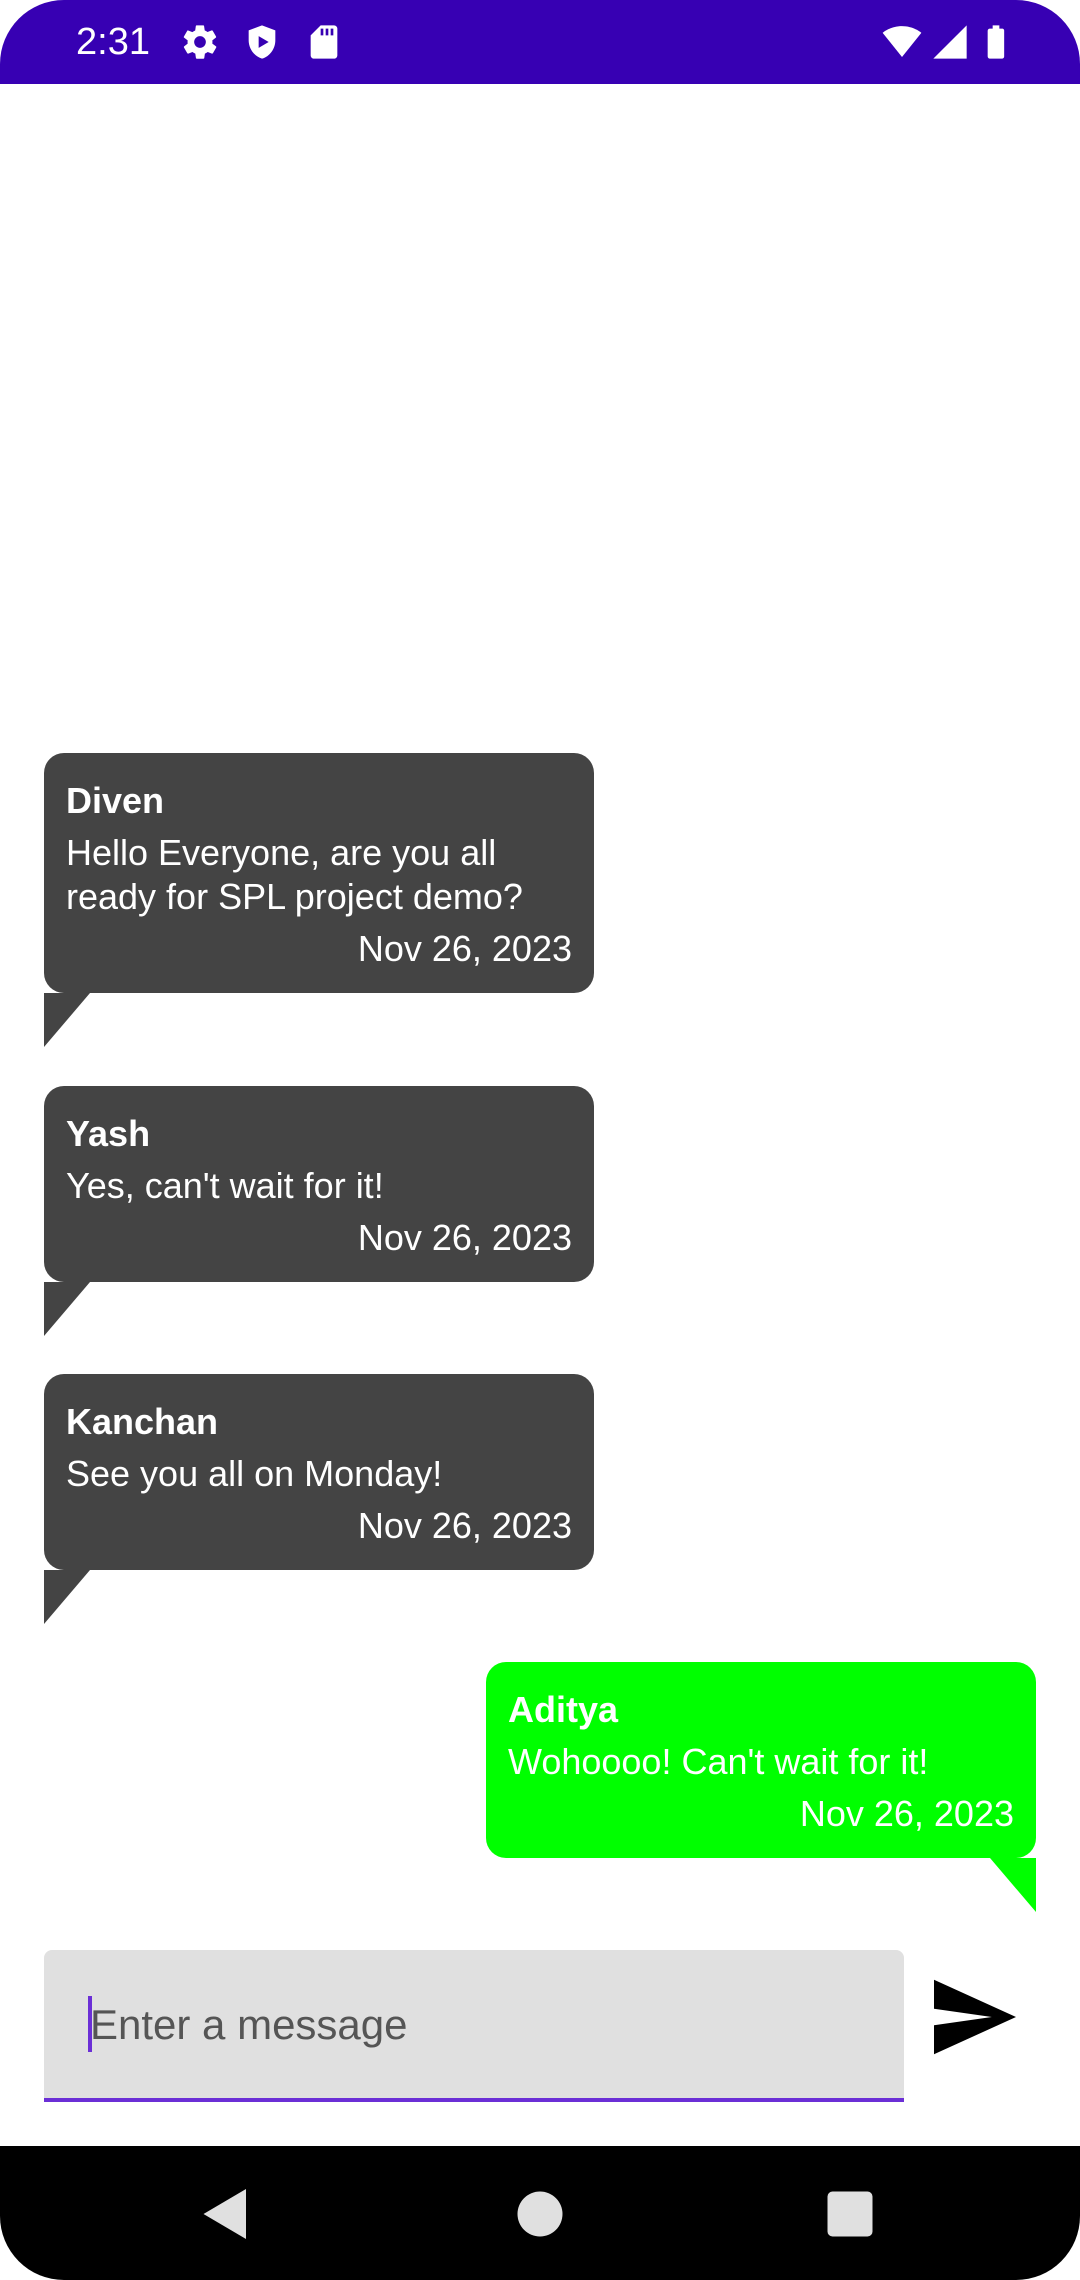  Describe the element at coordinates (262, 42) in the screenshot. I see `shield-play-icon` at that location.